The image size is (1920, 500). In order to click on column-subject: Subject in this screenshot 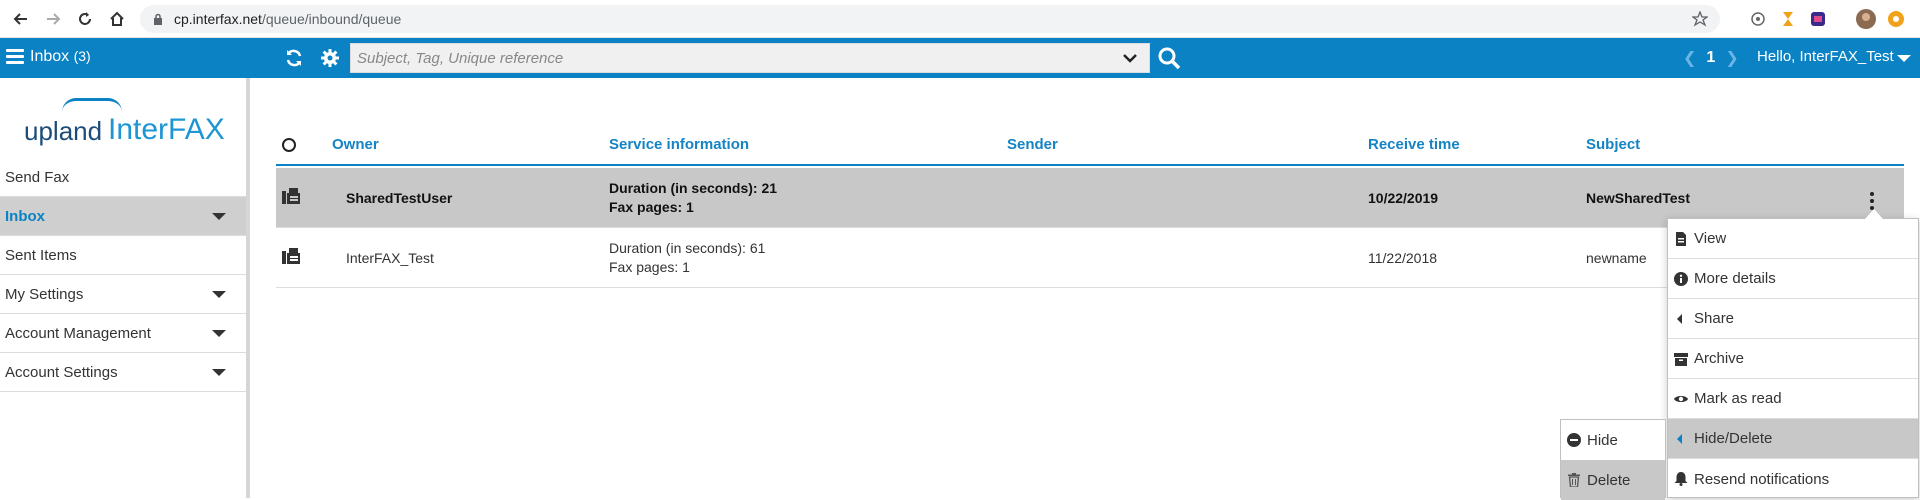, I will do `click(1613, 144)`.